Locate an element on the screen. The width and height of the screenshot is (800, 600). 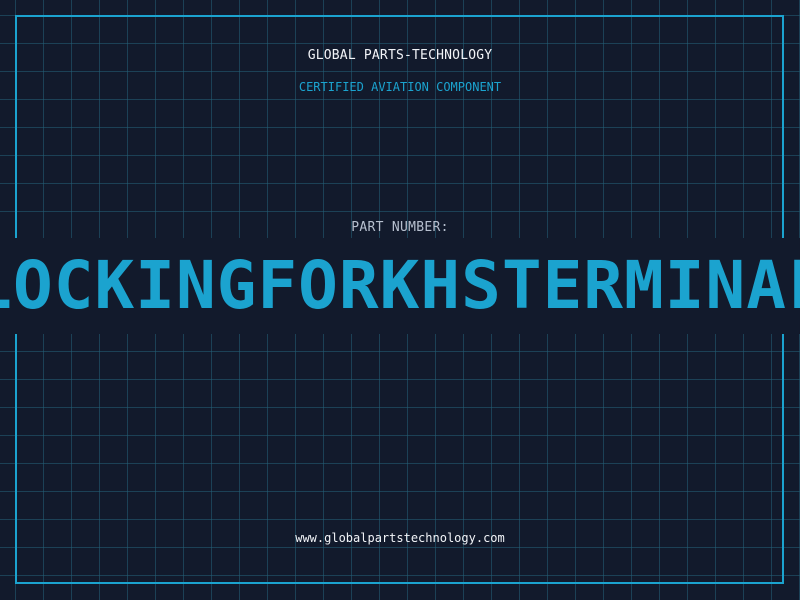
part-number-value: LOCKINGFORKHSTERMINAL is located at coordinates (400, 285).